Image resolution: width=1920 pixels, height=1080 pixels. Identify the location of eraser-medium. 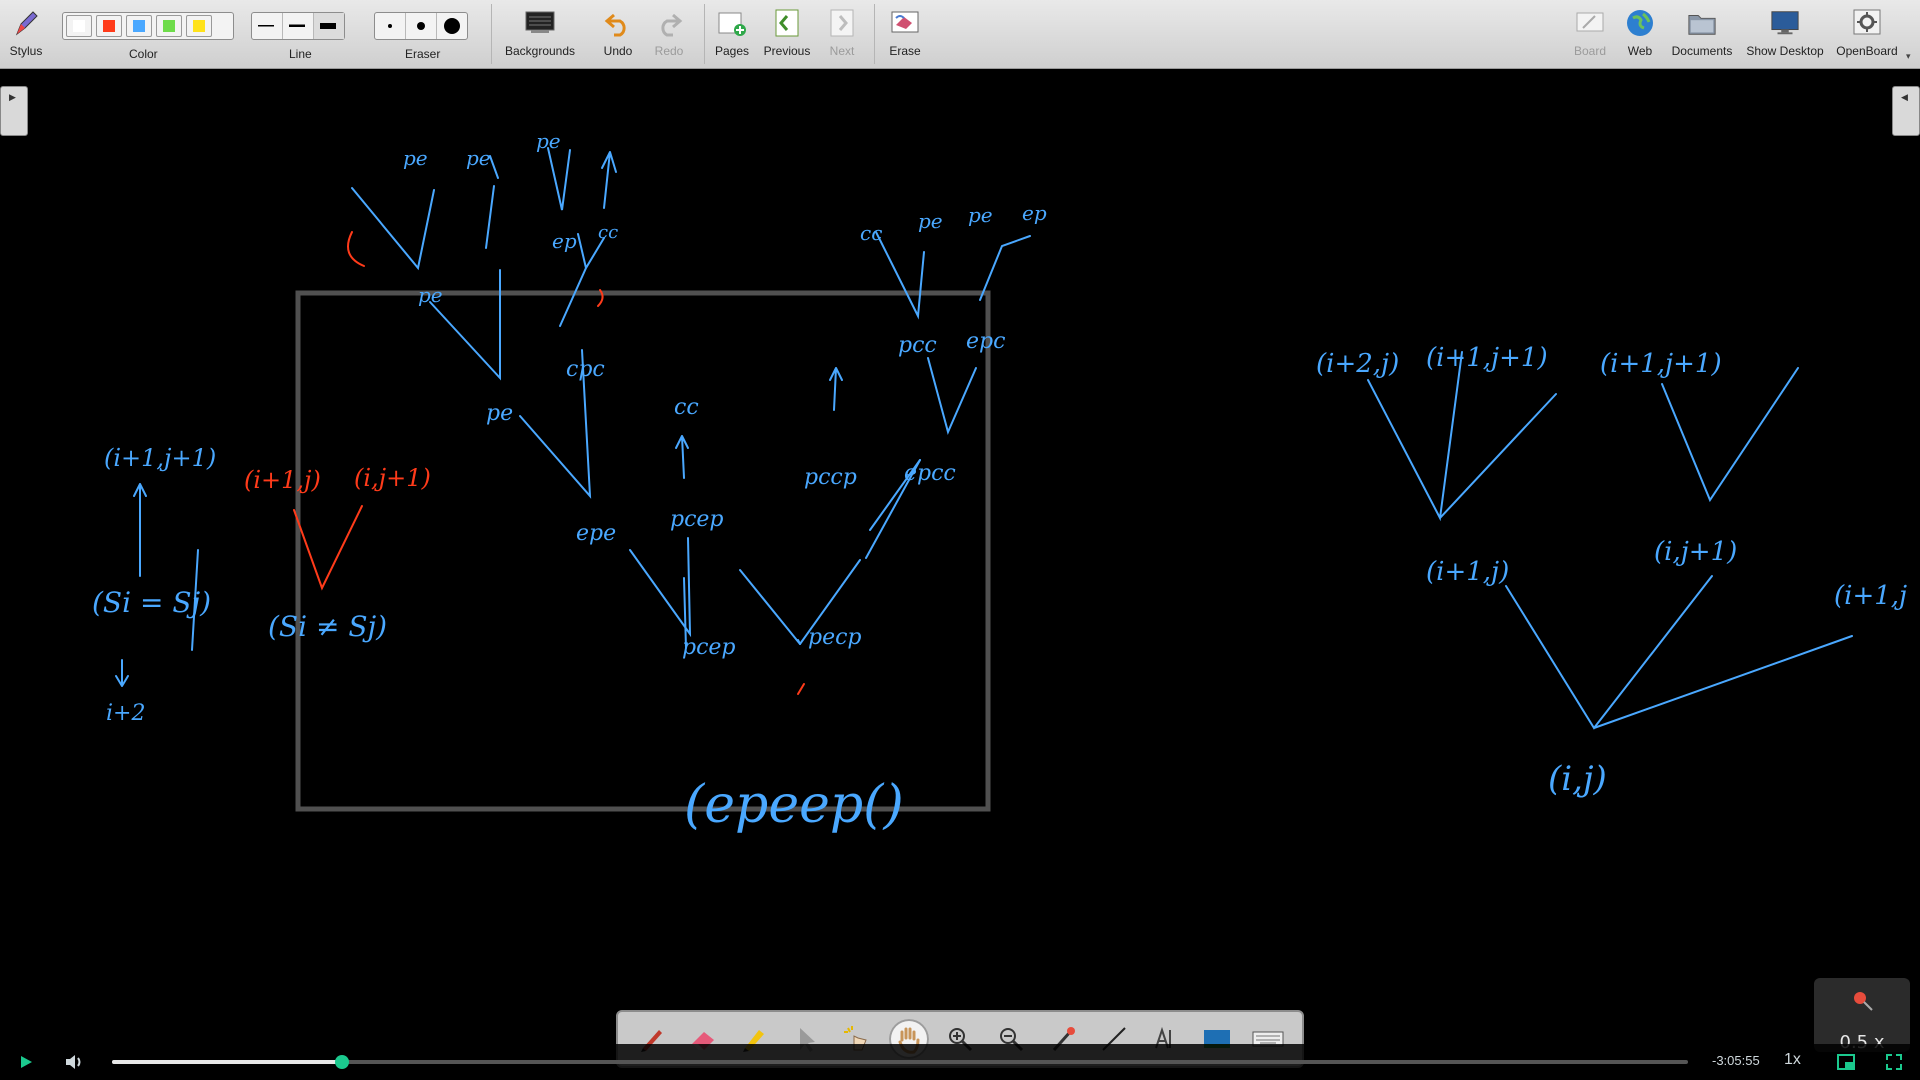
(421, 26).